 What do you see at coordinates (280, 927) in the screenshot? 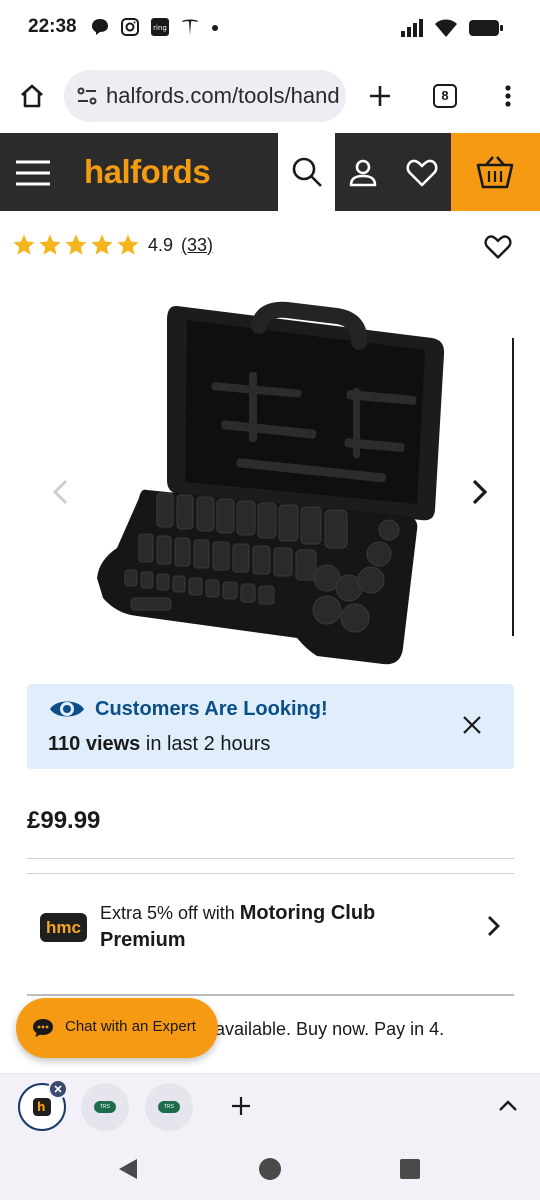
I see `hmc-offer-text: Extra 5% off with Motoring Club Premium` at bounding box center [280, 927].